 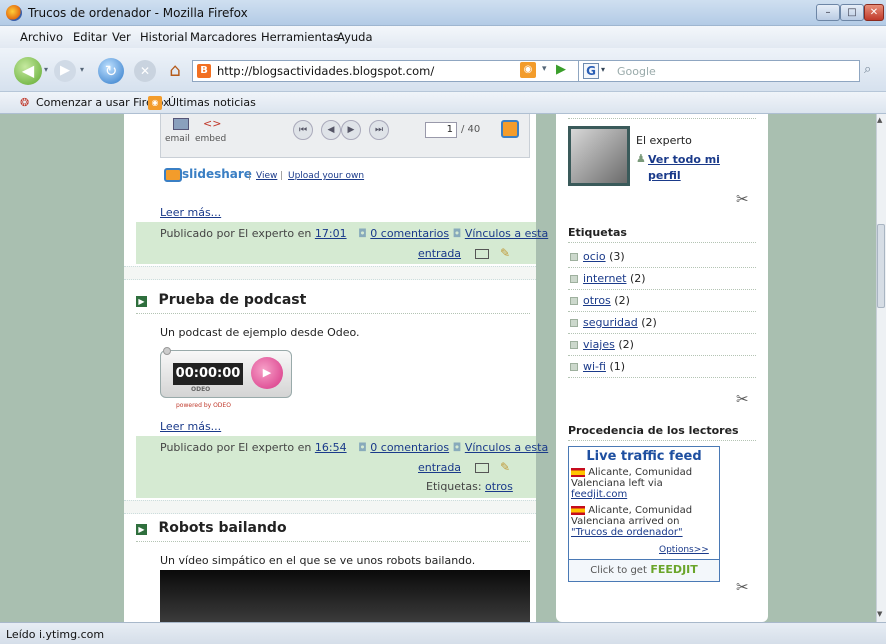 I want to click on post-time-link: 17:01, so click(x=331, y=233).